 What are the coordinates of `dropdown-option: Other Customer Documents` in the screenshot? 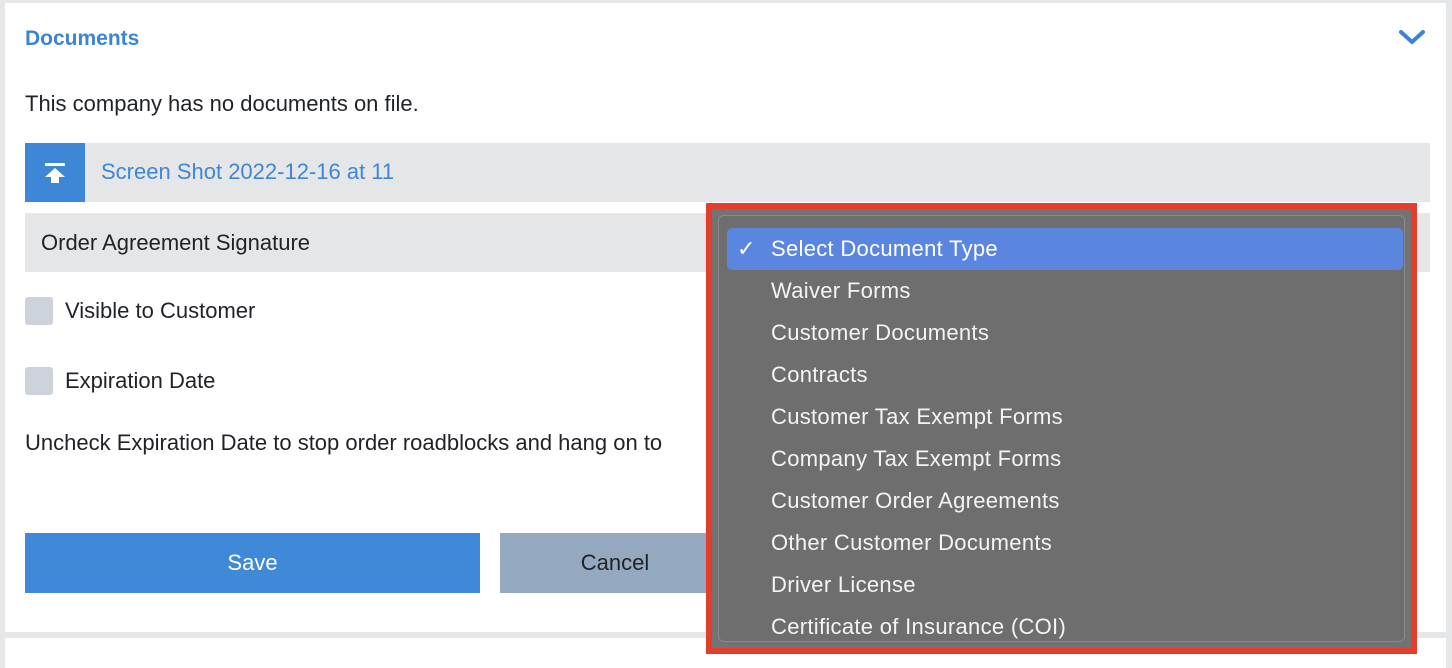 It's located at (1065, 543).